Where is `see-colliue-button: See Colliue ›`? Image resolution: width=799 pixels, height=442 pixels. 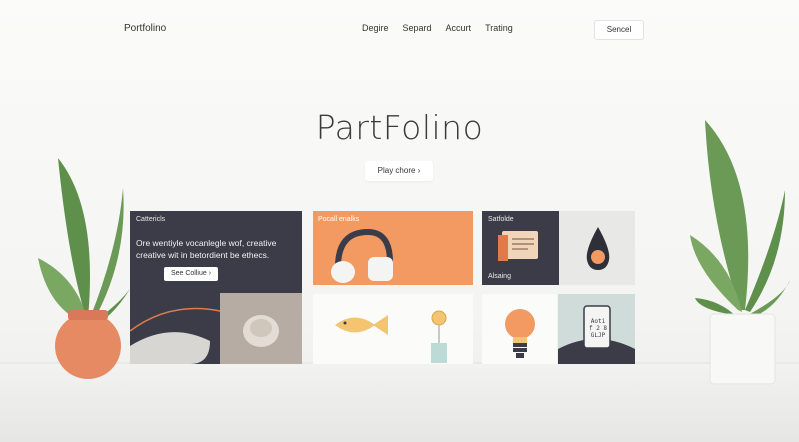 see-colliue-button: See Colliue › is located at coordinates (191, 274).